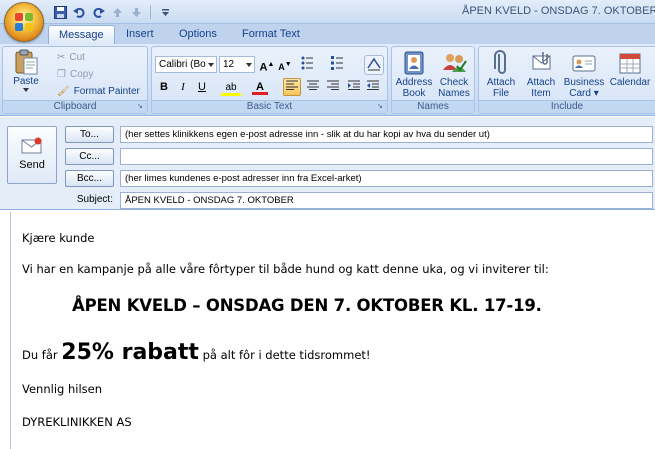  What do you see at coordinates (454, 82) in the screenshot?
I see `check-names-label-1: Check` at bounding box center [454, 82].